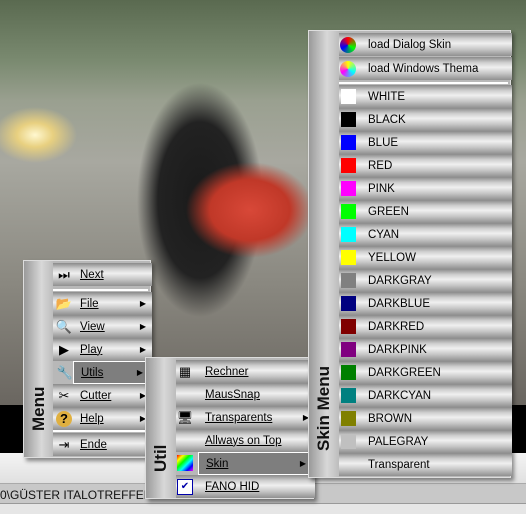 The height and width of the screenshot is (514, 526). What do you see at coordinates (348, 44) in the screenshot?
I see `rgb-circles-icon` at bounding box center [348, 44].